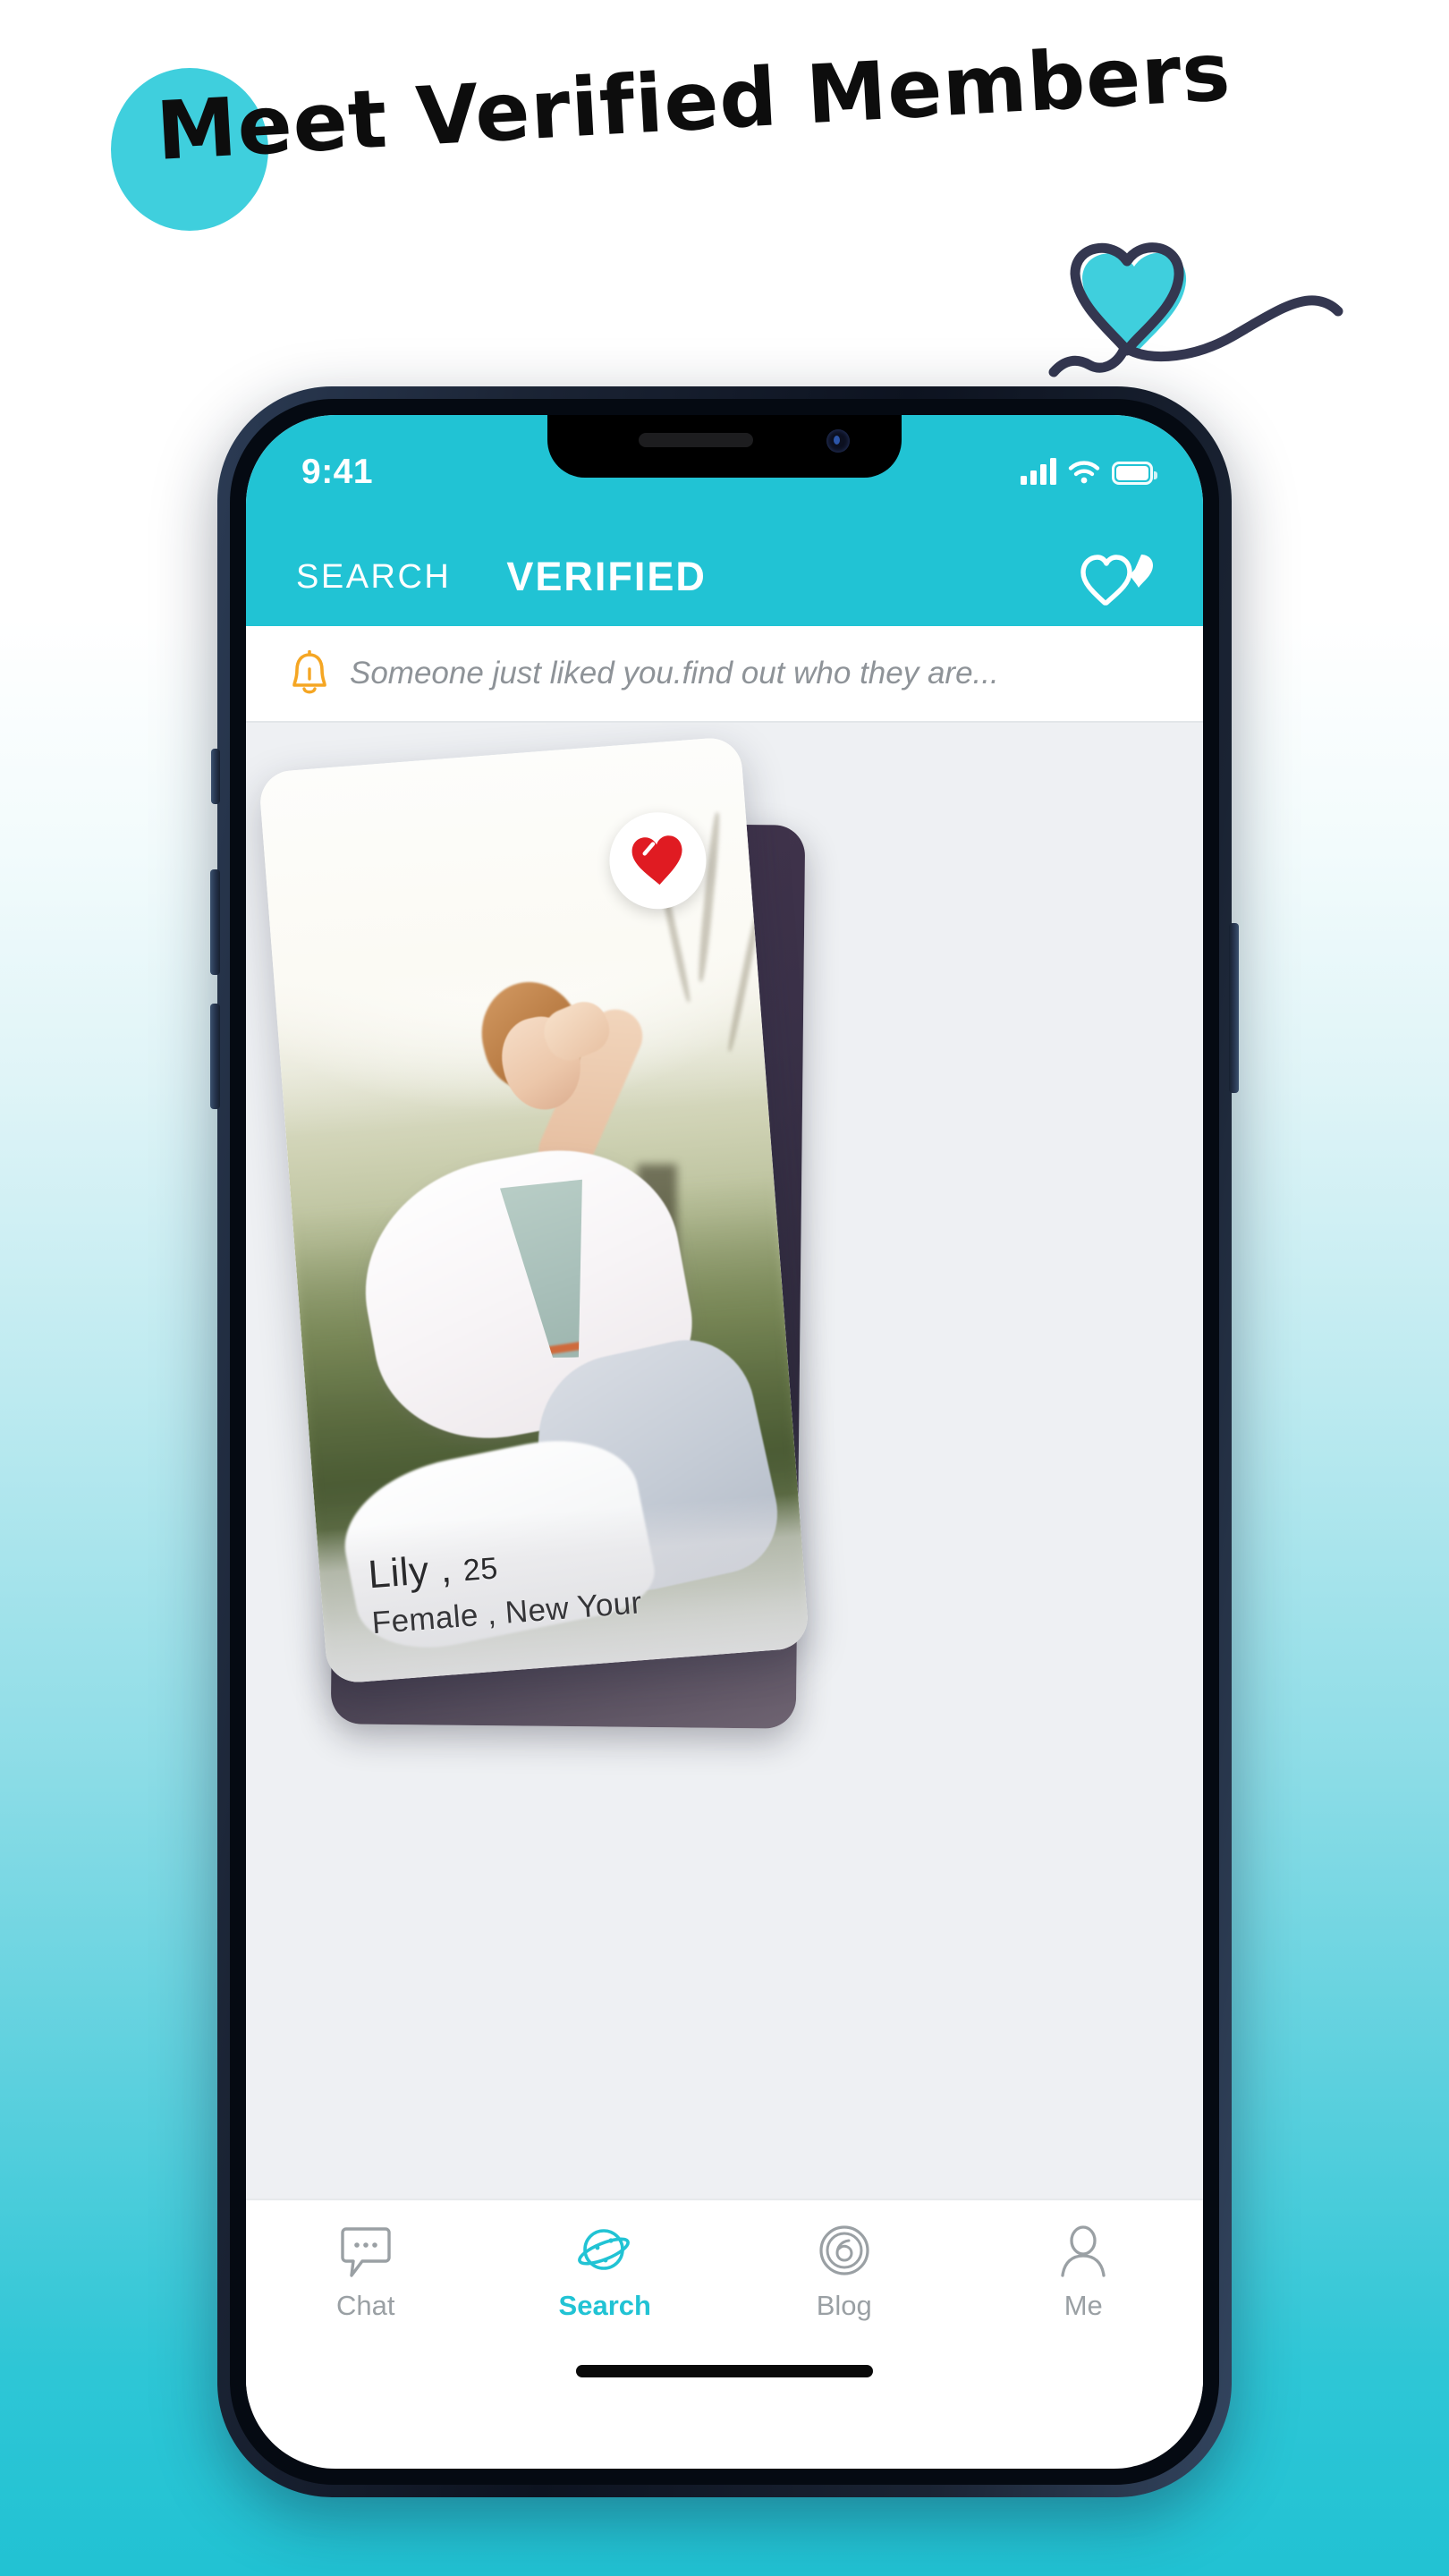 The image size is (1449, 2576). Describe the element at coordinates (366, 2252) in the screenshot. I see `chat-bubble-icon` at that location.